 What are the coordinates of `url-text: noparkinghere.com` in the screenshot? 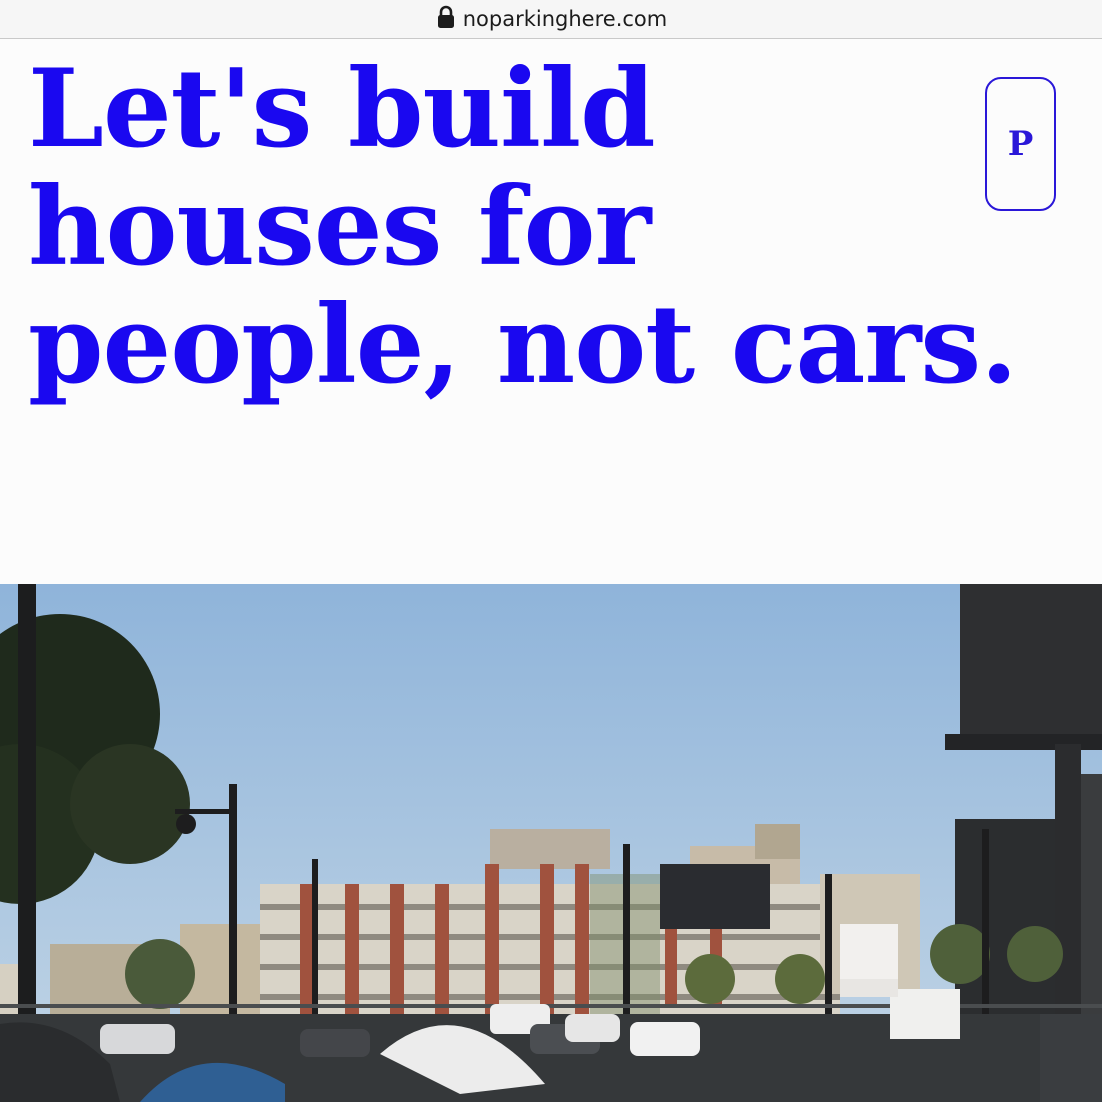 It's located at (565, 19).